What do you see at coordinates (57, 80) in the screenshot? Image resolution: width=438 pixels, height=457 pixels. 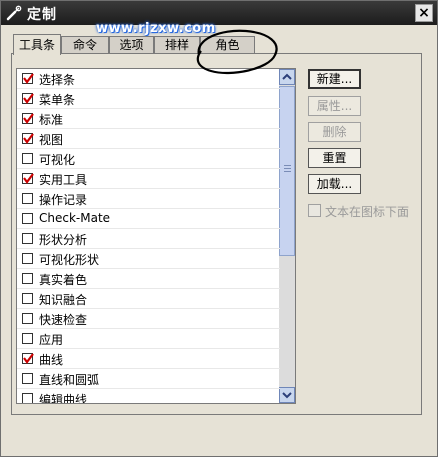 I see `toolbar-item-label: 选择条` at bounding box center [57, 80].